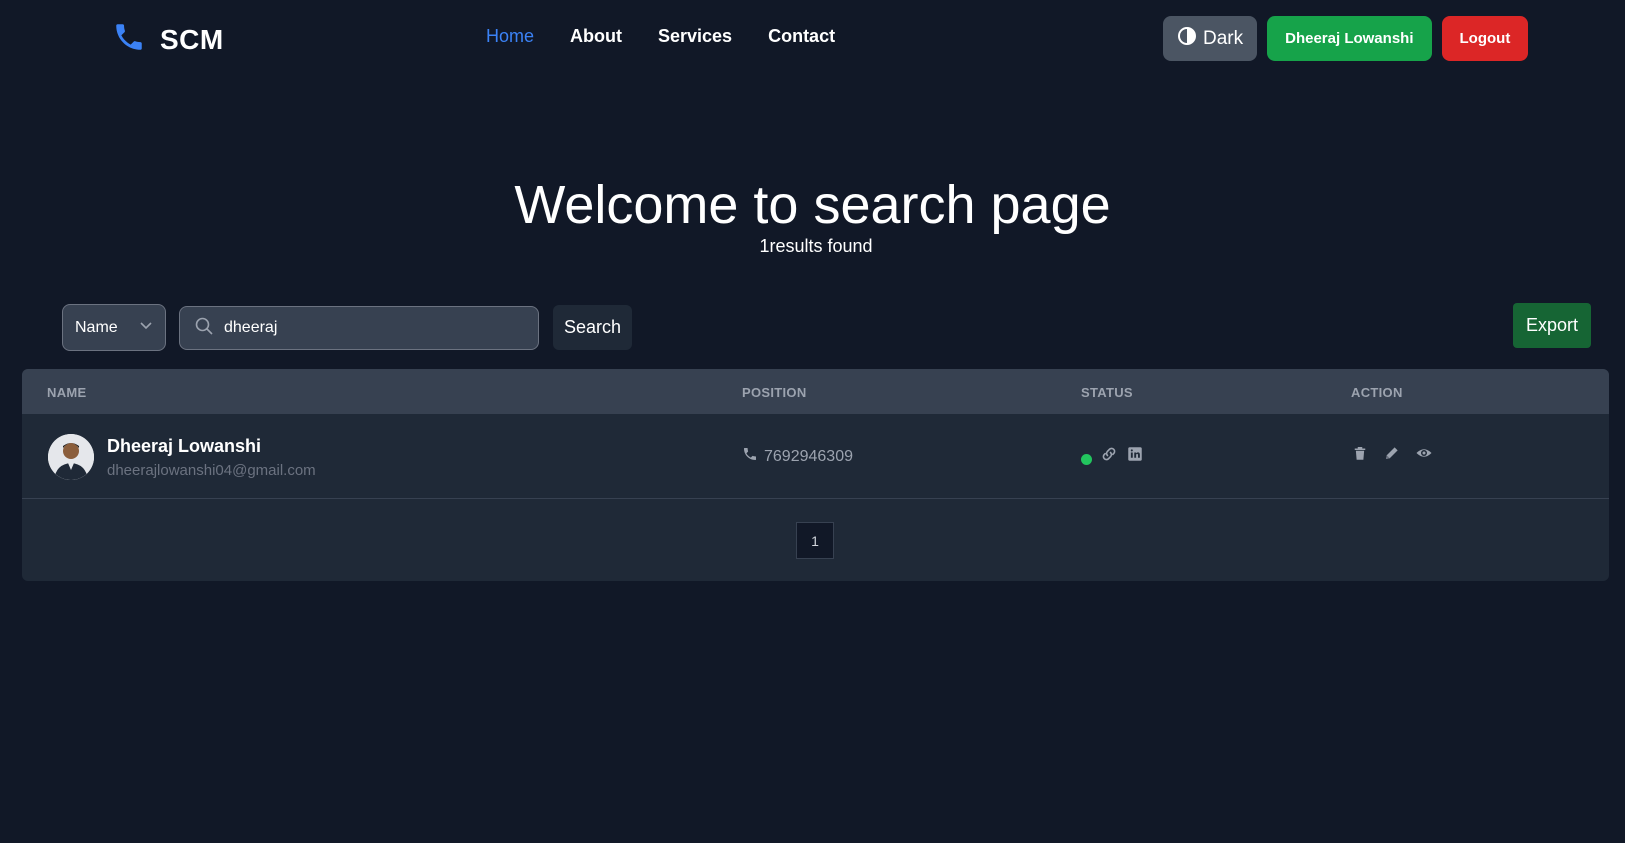  What do you see at coordinates (596, 36) in the screenshot?
I see `nav-link-about: About` at bounding box center [596, 36].